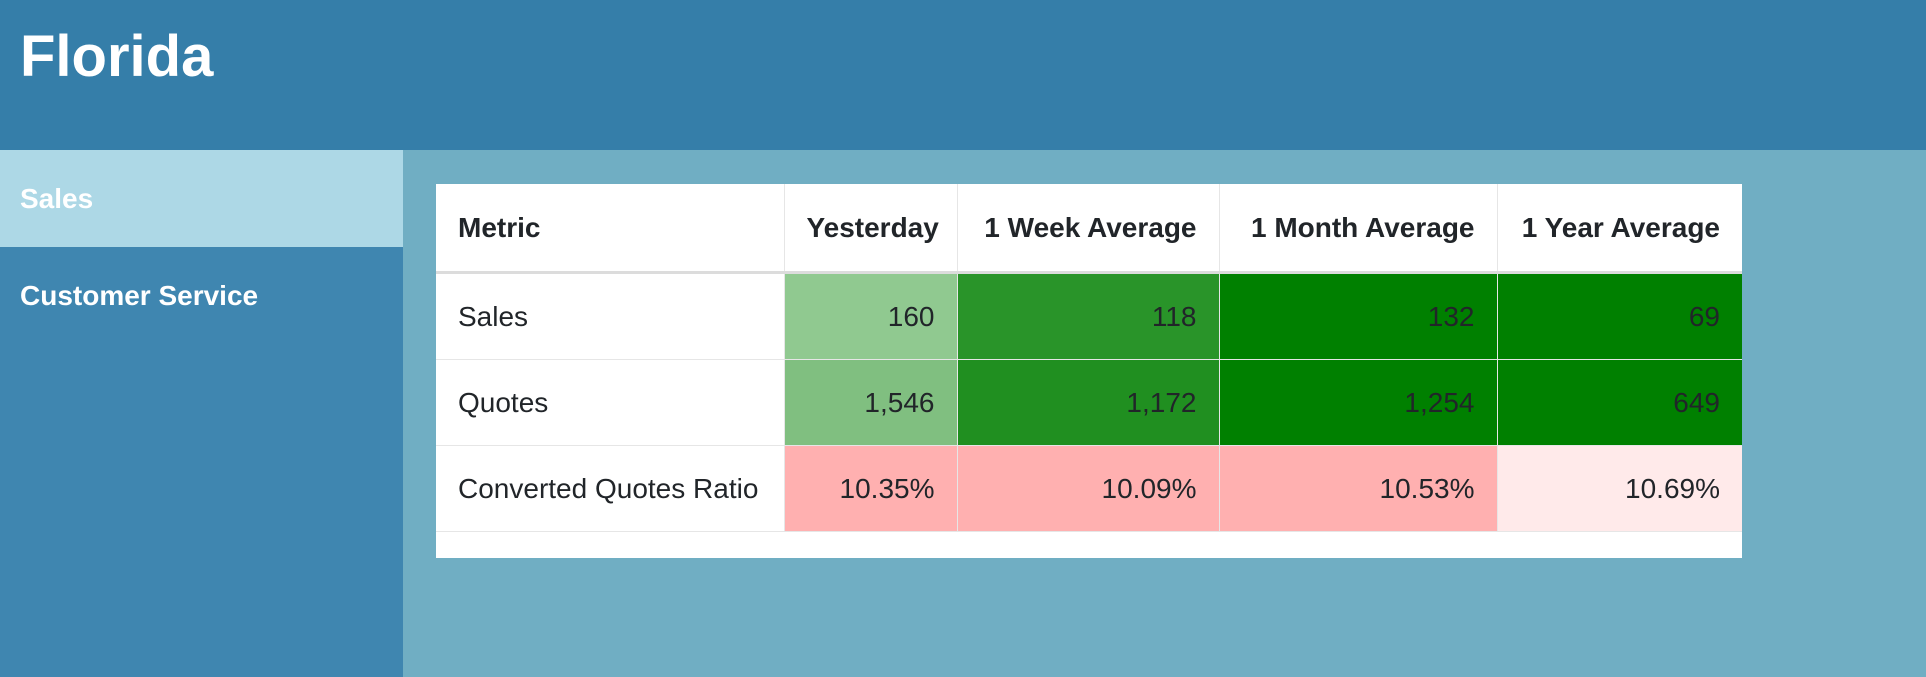 The image size is (1926, 677). What do you see at coordinates (610, 229) in the screenshot?
I see `column-header-metric: Metric` at bounding box center [610, 229].